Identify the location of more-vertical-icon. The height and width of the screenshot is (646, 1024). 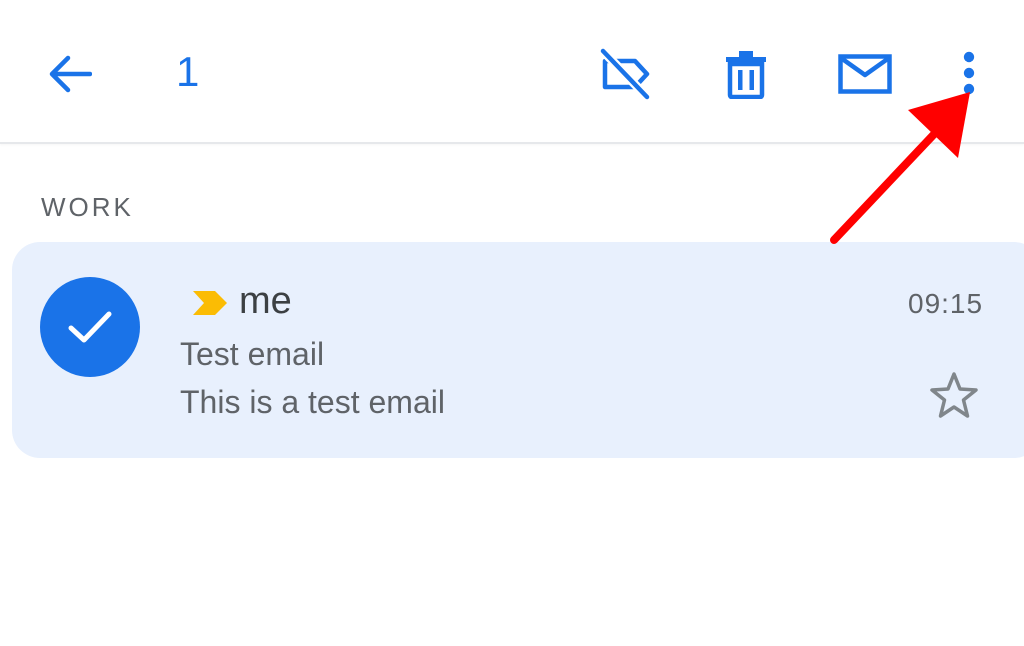
(969, 73).